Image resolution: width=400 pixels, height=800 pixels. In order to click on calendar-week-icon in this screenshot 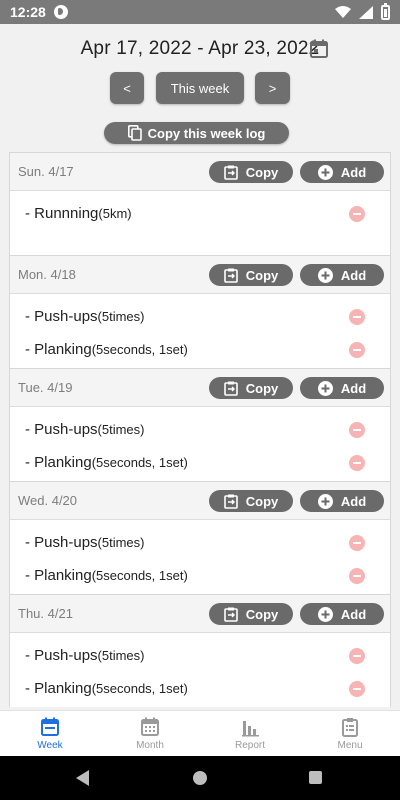, I will do `click(50, 726)`.